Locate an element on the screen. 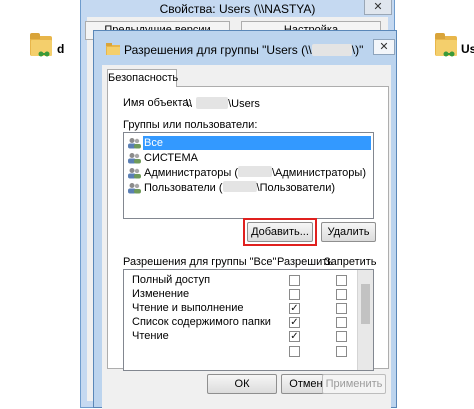 The height and width of the screenshot is (409, 474). deny-header: Запретить is located at coordinates (350, 262).